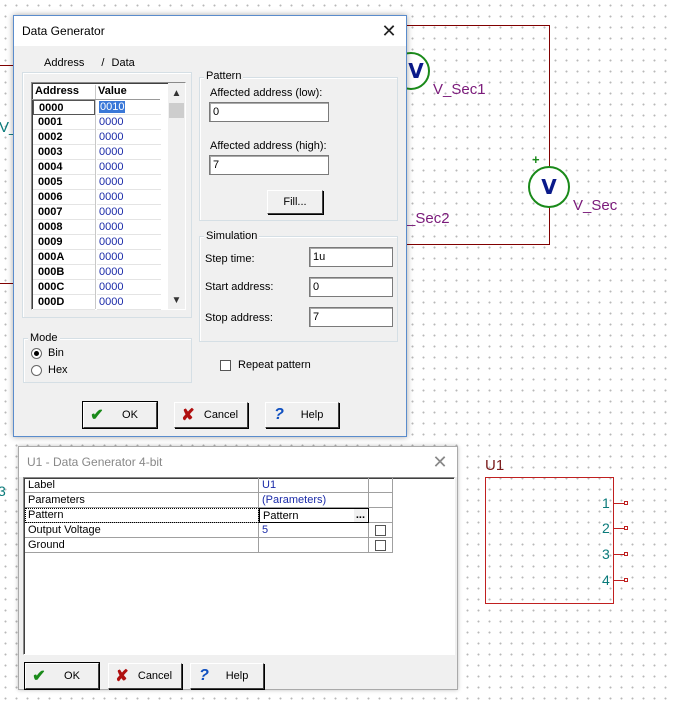 The image size is (675, 704). Describe the element at coordinates (112, 91) in the screenshot. I see `col-header-value: Value` at that location.